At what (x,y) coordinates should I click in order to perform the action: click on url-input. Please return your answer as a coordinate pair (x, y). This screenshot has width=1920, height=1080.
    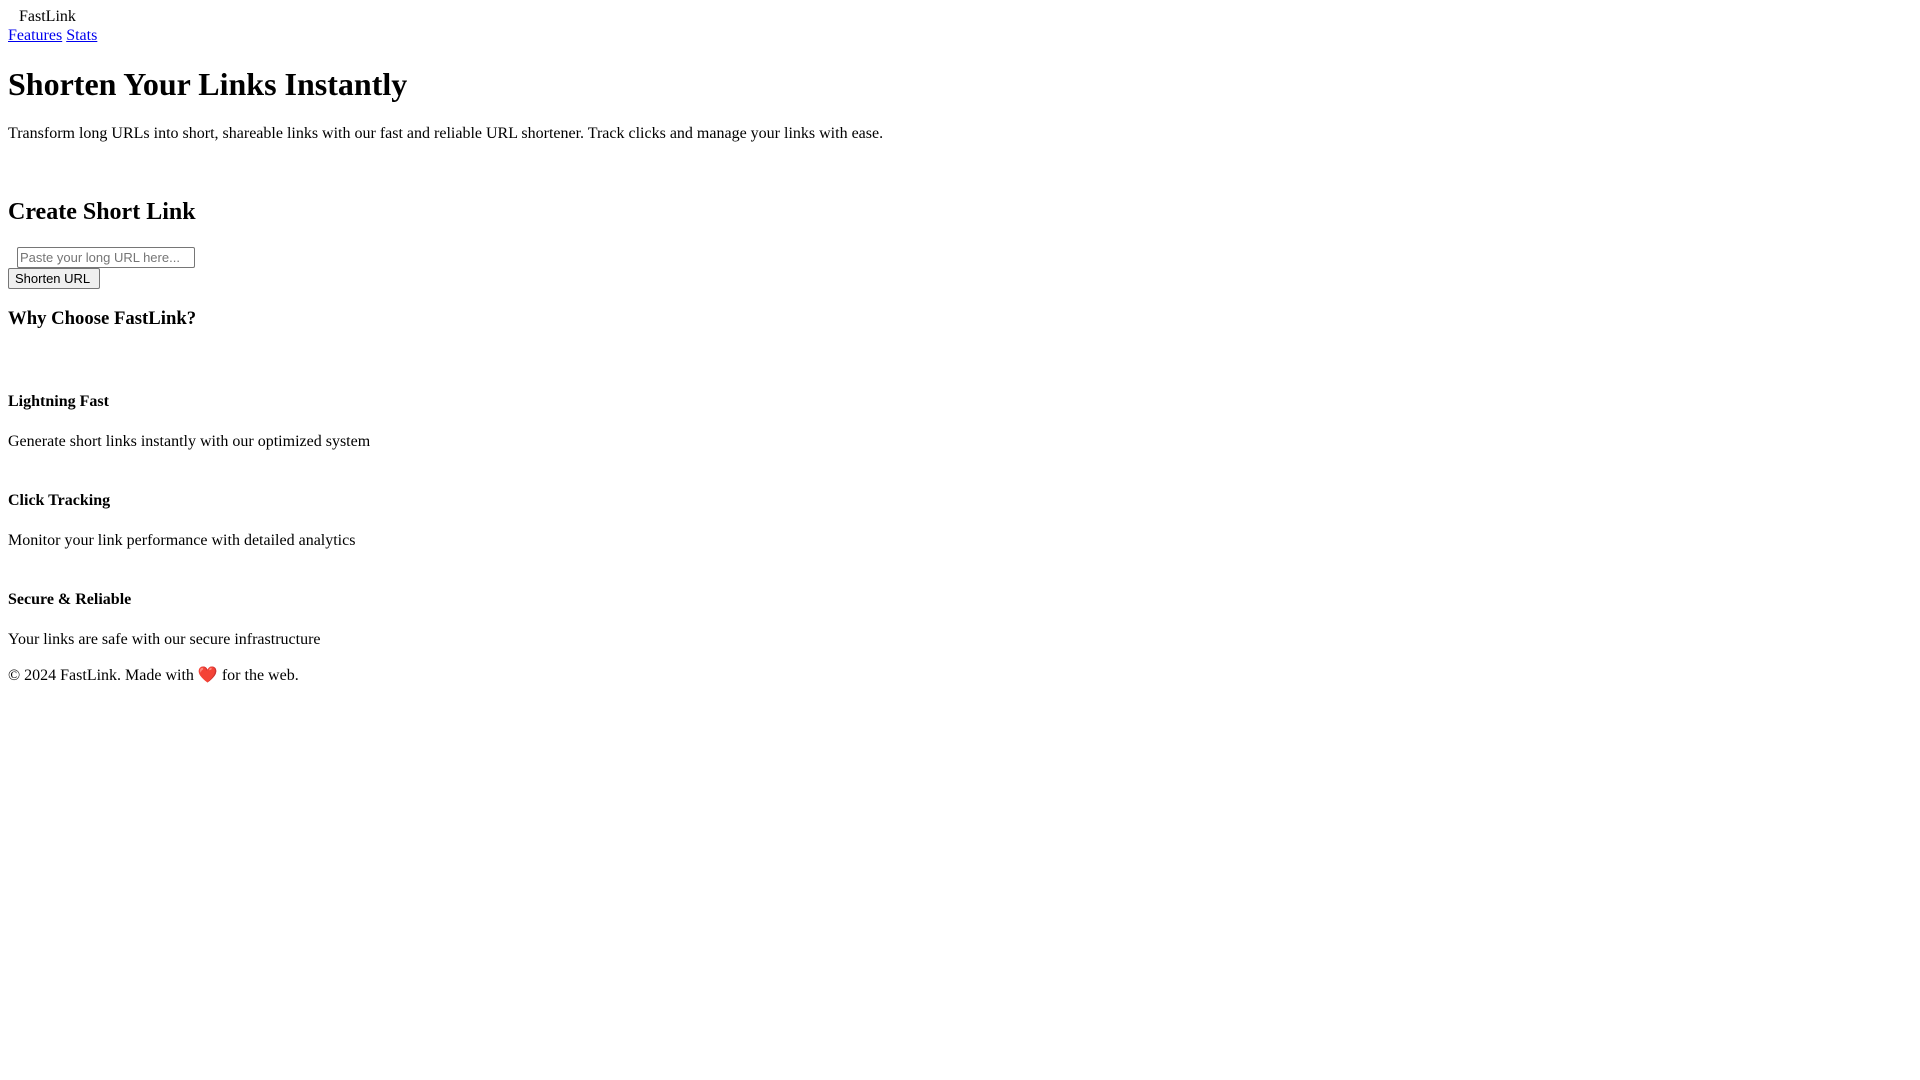
    Looking at the image, I should click on (106, 257).